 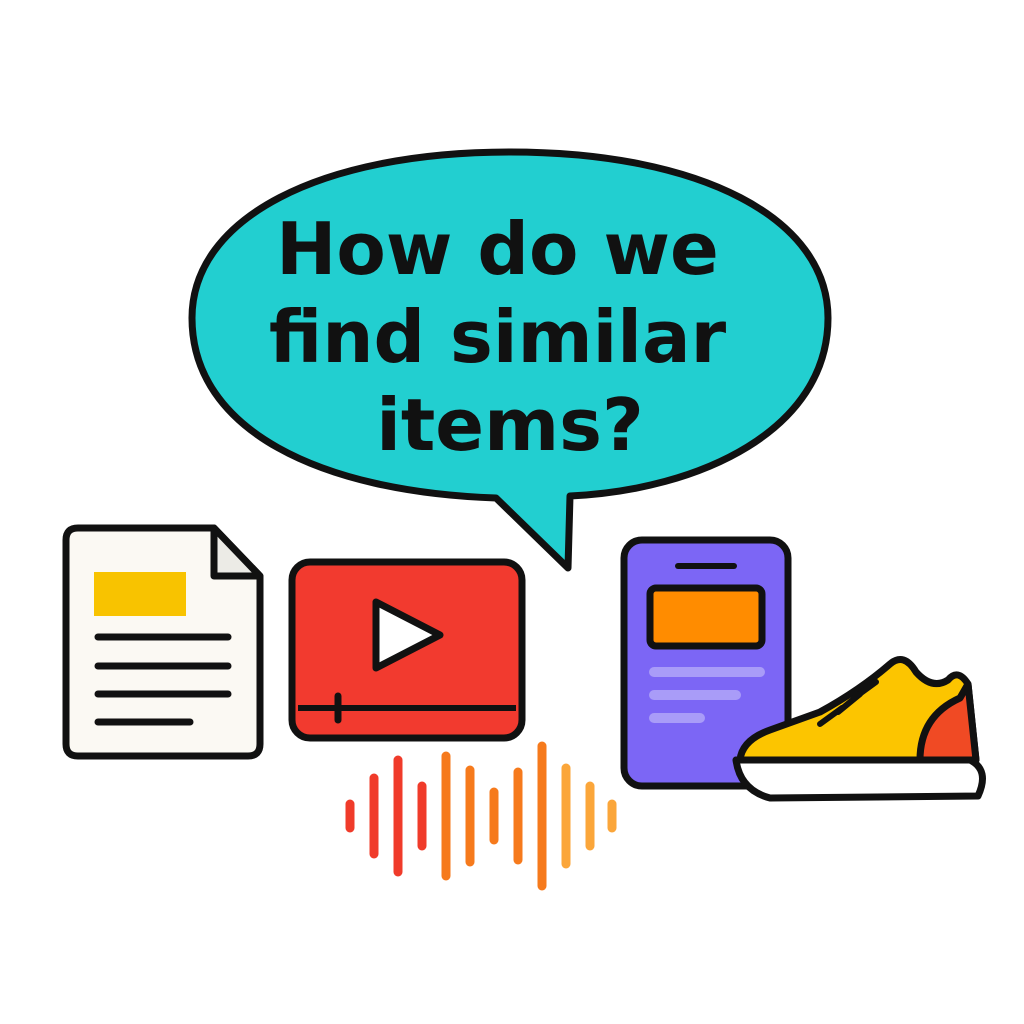 I want to click on sneaker-sole, so click(x=859, y=779).